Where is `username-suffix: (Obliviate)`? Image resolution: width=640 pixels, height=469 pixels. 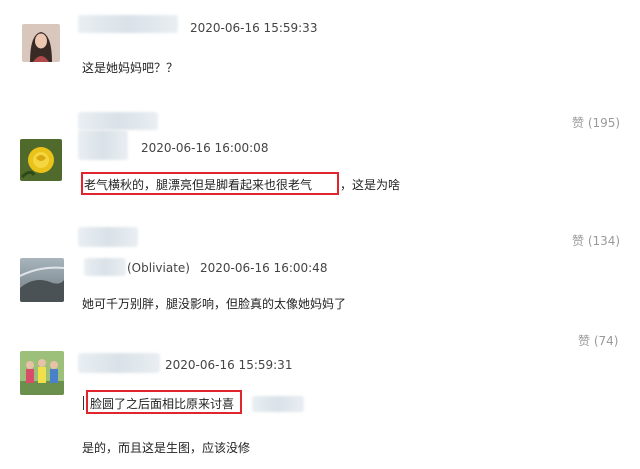 username-suffix: (Obliviate) is located at coordinates (158, 268).